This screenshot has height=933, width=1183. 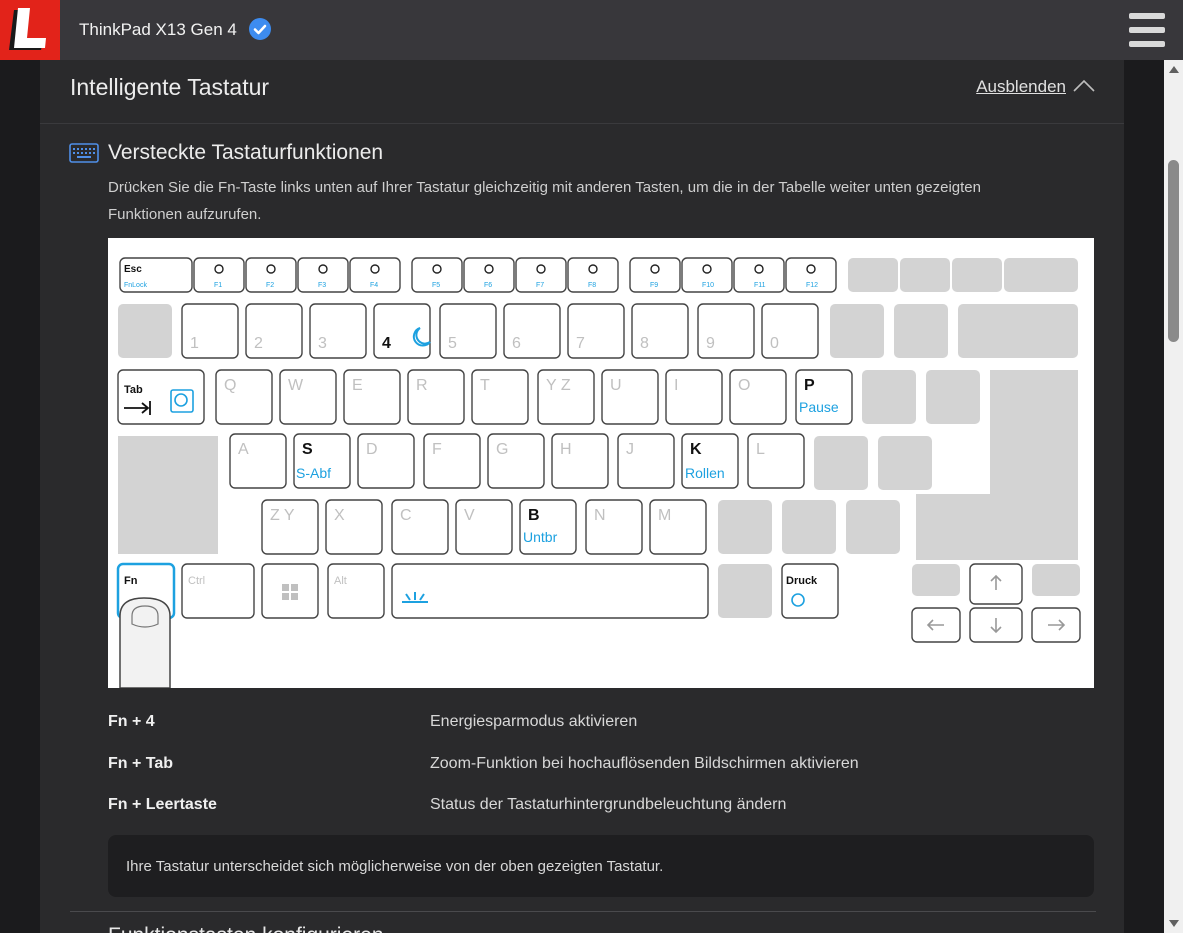 What do you see at coordinates (406, 515) in the screenshot?
I see `key-label: C` at bounding box center [406, 515].